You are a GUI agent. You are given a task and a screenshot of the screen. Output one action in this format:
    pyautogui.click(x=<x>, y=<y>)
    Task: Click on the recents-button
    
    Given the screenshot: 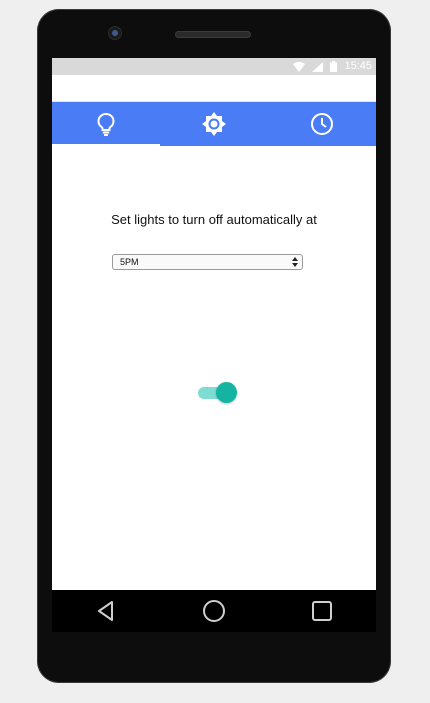 What is the action you would take?
    pyautogui.click(x=322, y=611)
    